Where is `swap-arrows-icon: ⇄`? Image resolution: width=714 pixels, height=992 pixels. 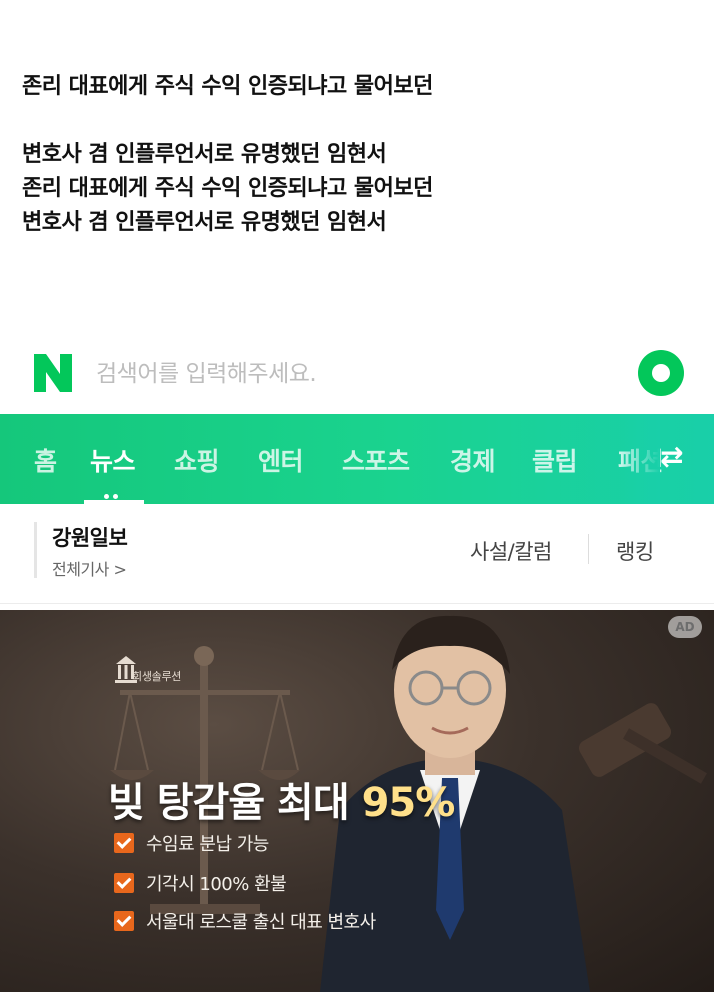
swap-arrows-icon: ⇄ is located at coordinates (671, 456).